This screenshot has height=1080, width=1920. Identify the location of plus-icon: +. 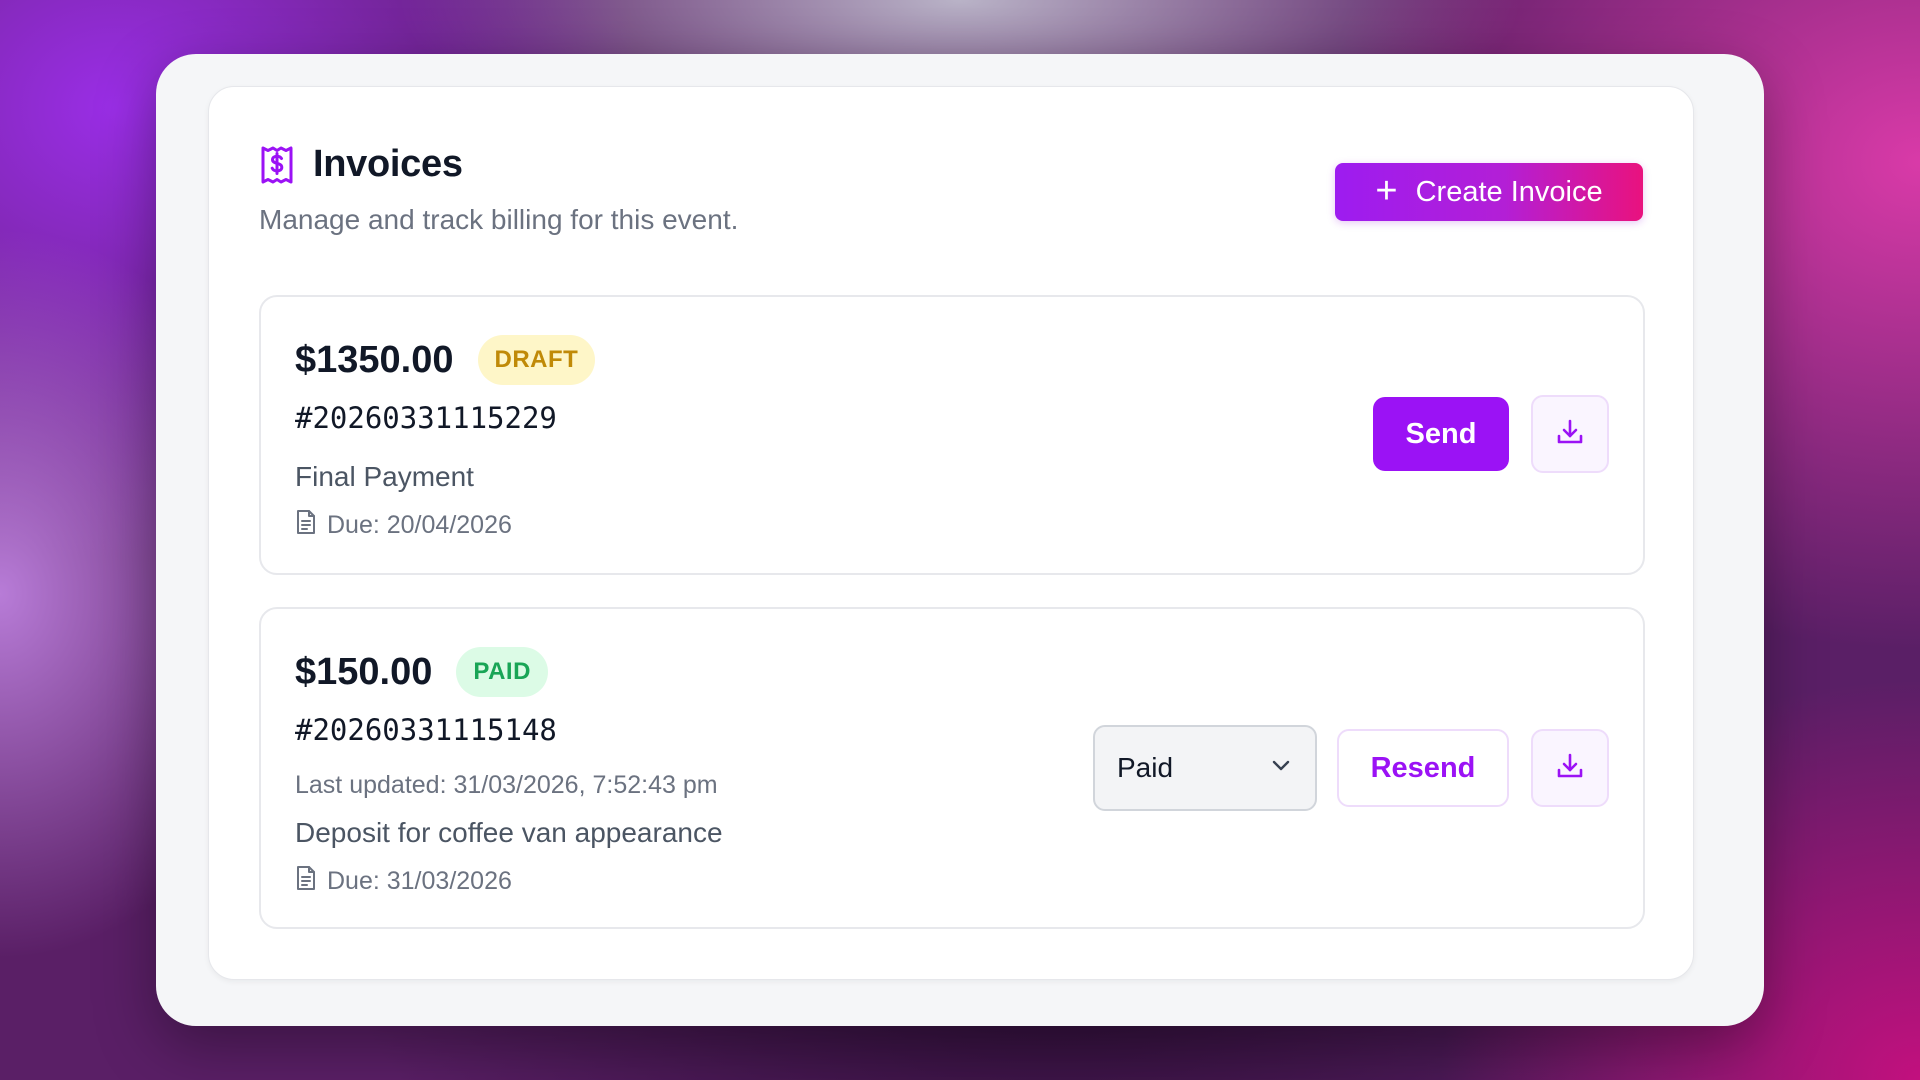
(1386, 190).